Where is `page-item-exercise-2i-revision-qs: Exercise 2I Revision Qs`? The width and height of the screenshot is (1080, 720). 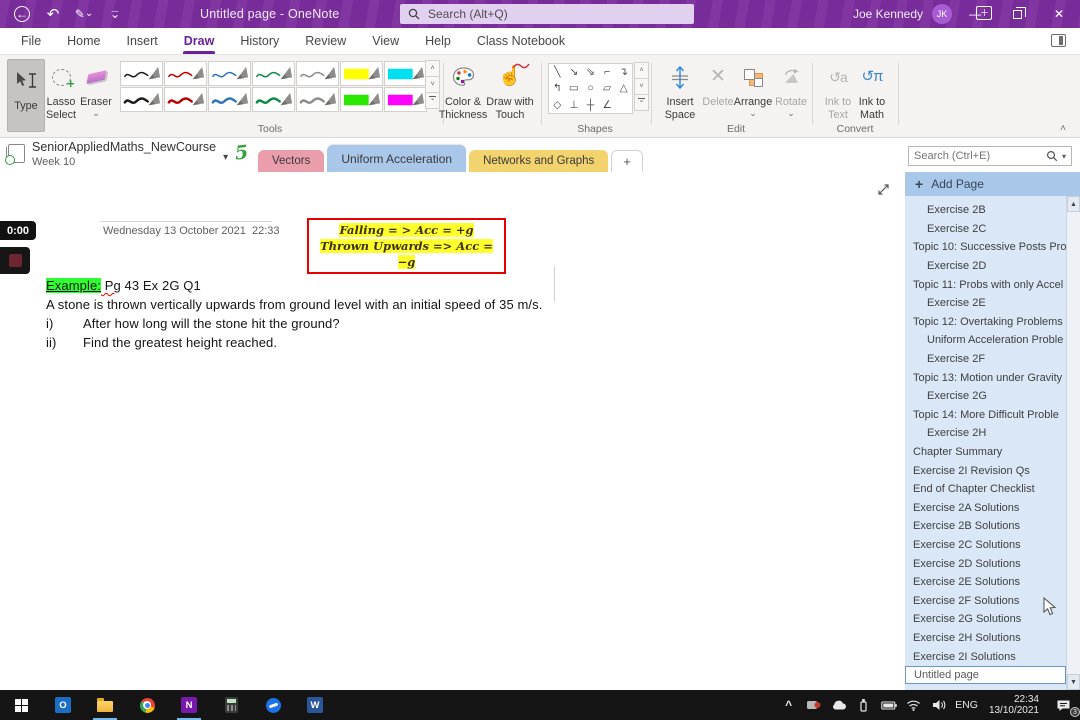
page-item-exercise-2i-revision-qs: Exercise 2I Revision Qs is located at coordinates (985, 470).